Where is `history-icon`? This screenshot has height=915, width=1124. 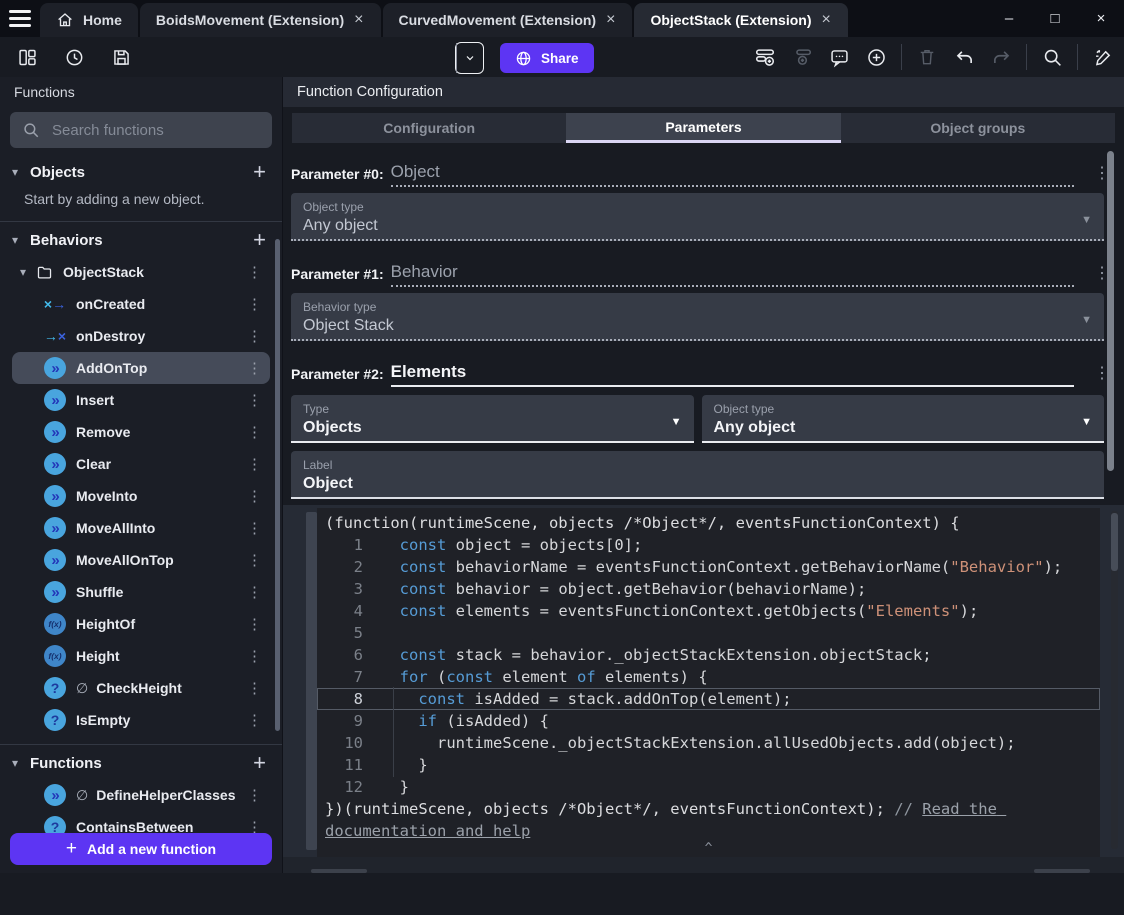
history-icon is located at coordinates (74, 57).